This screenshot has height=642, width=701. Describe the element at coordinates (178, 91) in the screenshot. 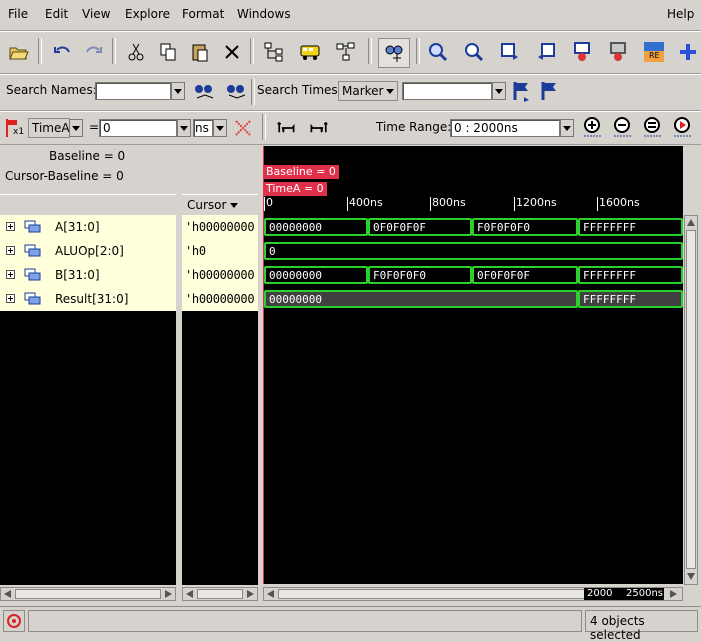

I see `search-names-dropdown` at that location.